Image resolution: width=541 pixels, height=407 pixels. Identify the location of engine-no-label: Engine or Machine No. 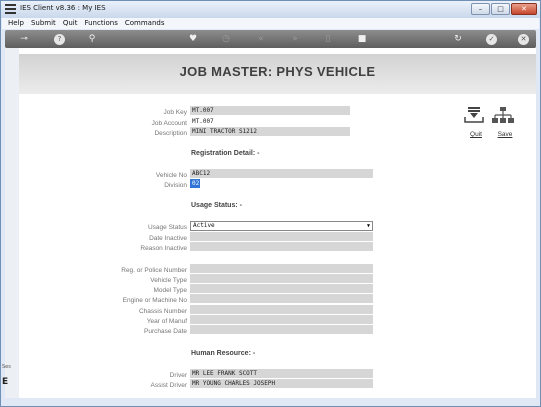
(154, 300).